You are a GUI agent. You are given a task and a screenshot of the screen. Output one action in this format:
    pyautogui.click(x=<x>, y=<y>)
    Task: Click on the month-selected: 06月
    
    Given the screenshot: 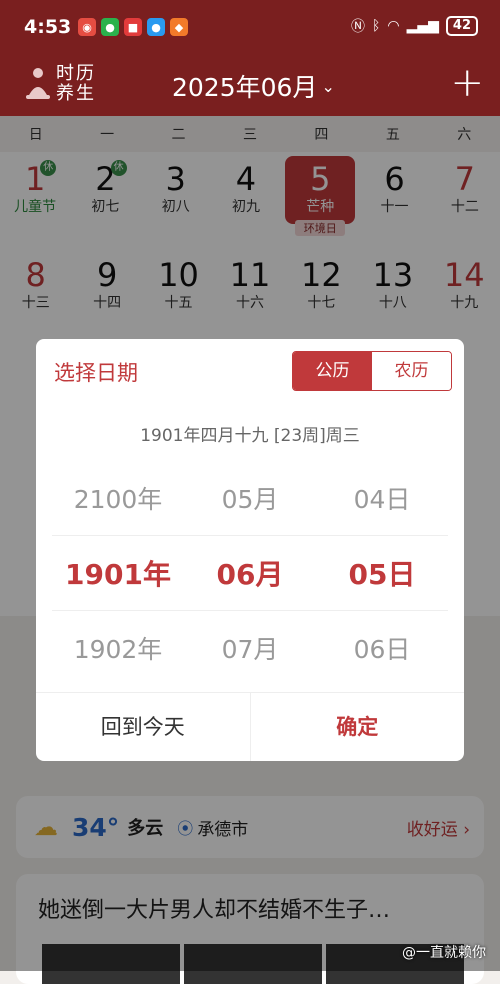 What is the action you would take?
    pyautogui.click(x=250, y=573)
    